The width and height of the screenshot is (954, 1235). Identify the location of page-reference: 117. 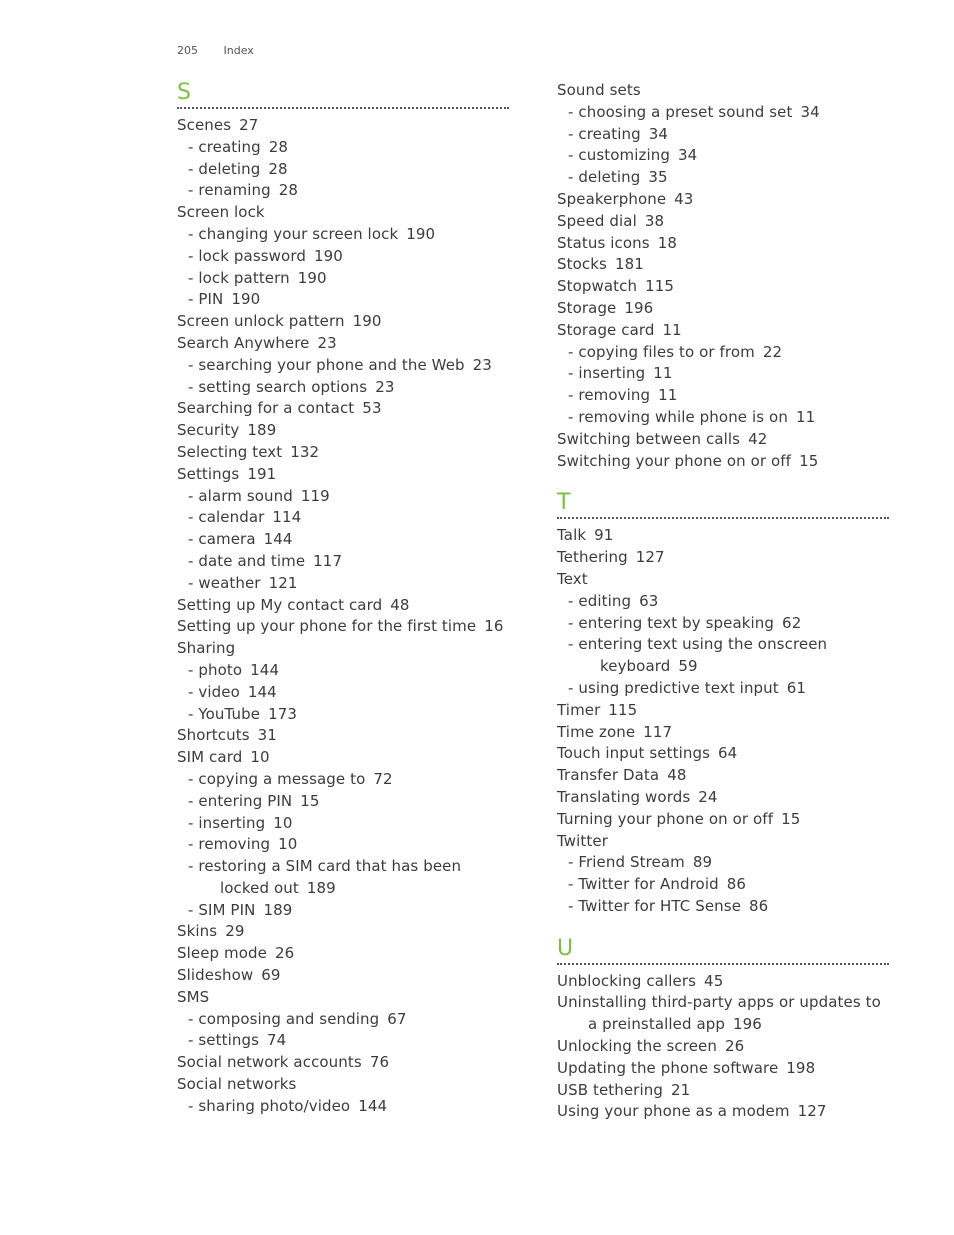
(328, 560).